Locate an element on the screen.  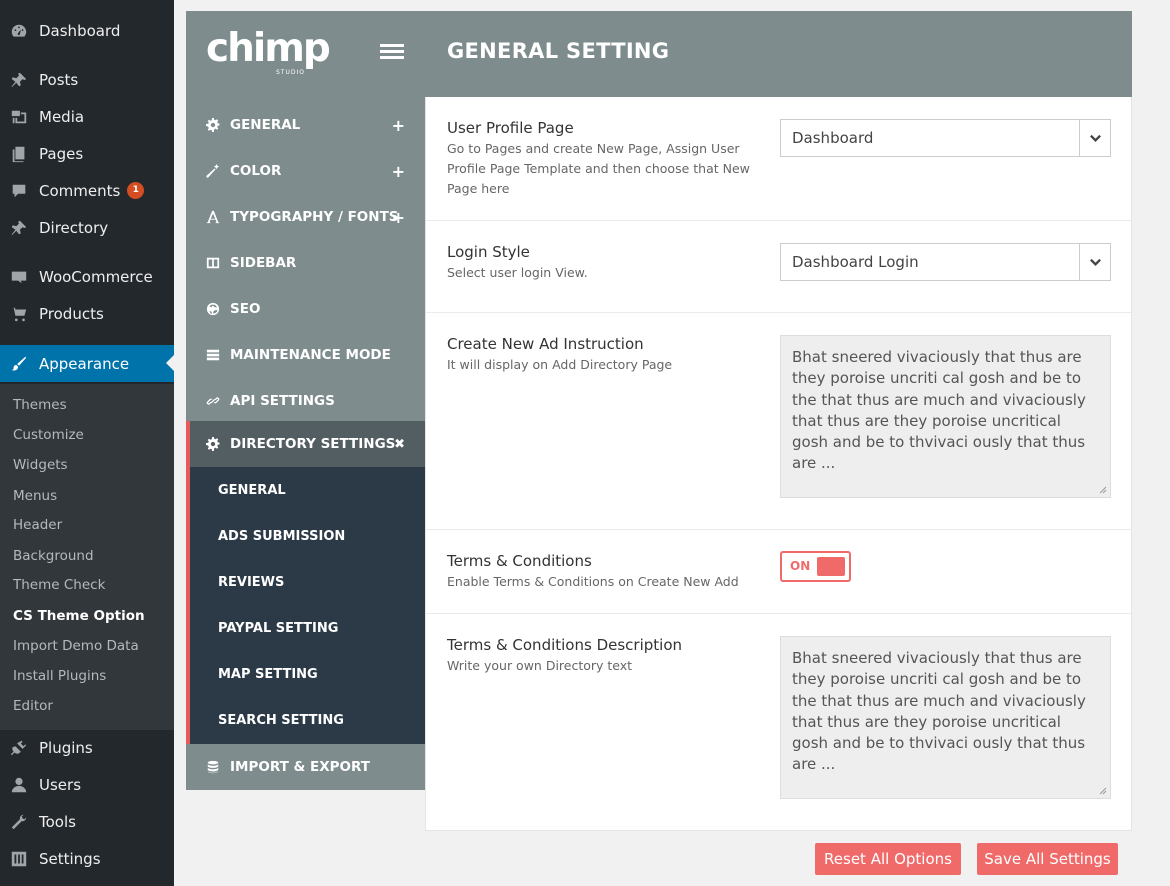
nav-typography: TYPOGRAPHY / FONTS + is located at coordinates (305, 217).